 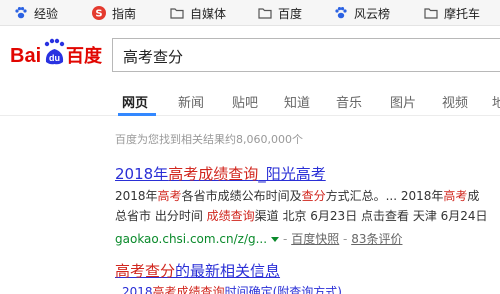 I want to click on svg-text: du, so click(x=54, y=58).